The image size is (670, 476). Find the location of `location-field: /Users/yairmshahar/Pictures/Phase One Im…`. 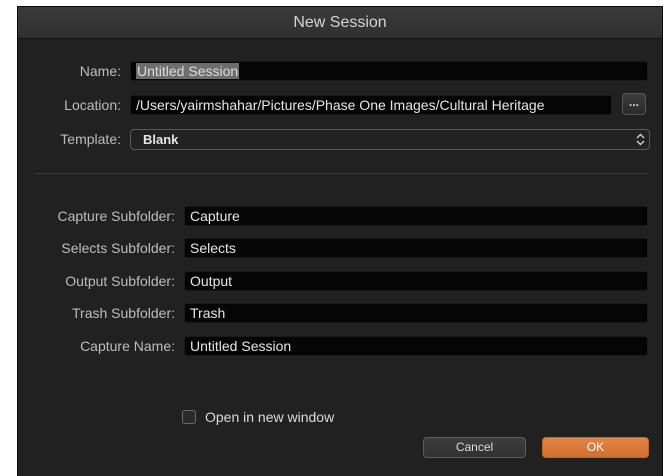

location-field: /Users/yairmshahar/Pictures/Phase One Im… is located at coordinates (371, 105).